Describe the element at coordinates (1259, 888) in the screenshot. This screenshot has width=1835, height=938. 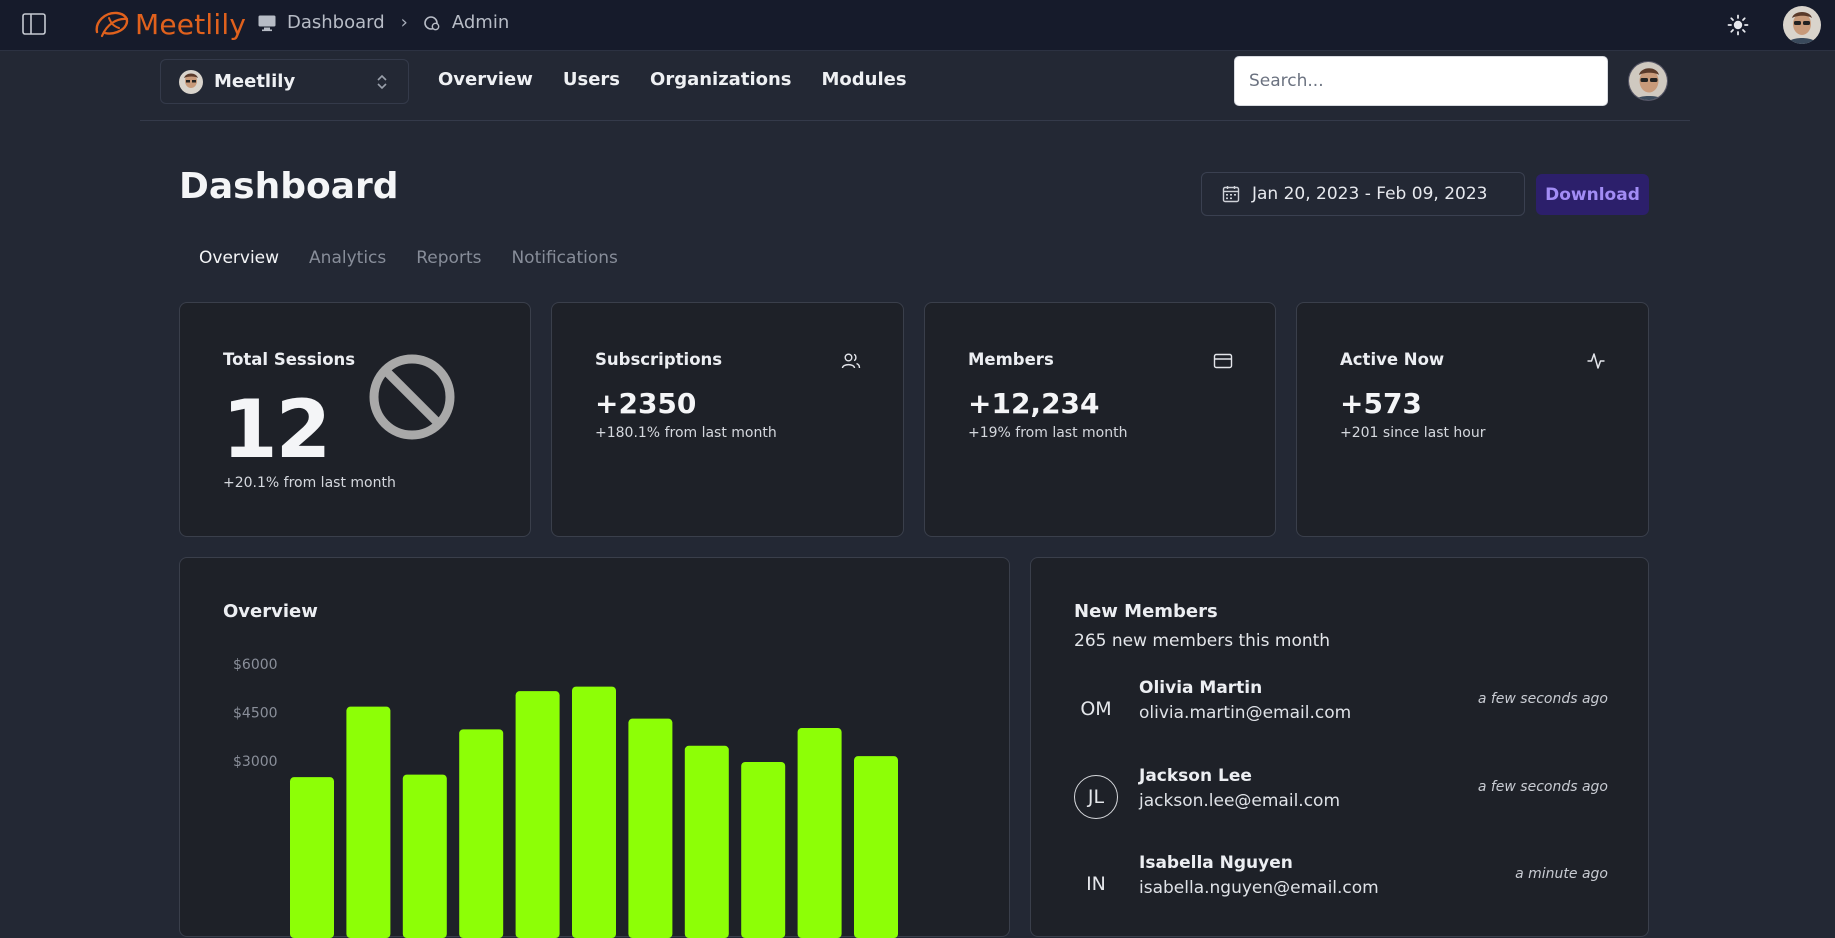
I see `member-email: isabella.nguyen@email.com` at that location.